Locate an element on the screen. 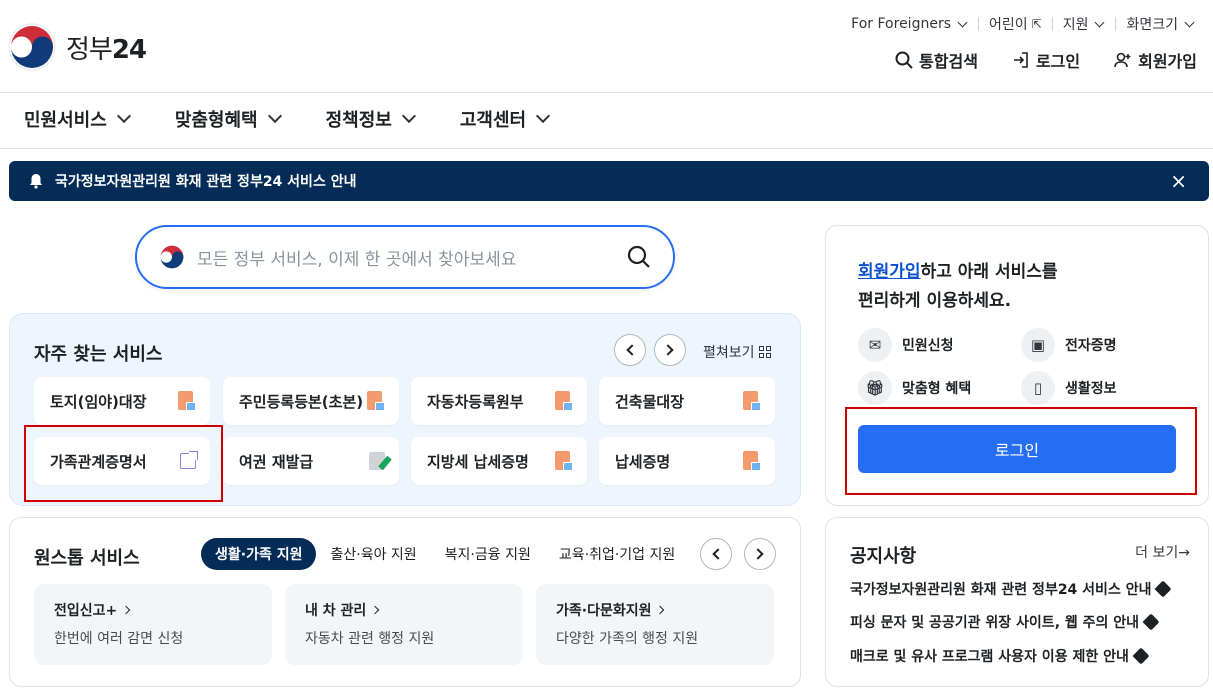  alert-banner: 국가정보자원관리원 화재 관련 정부24 서비스 안내 × is located at coordinates (609, 181).